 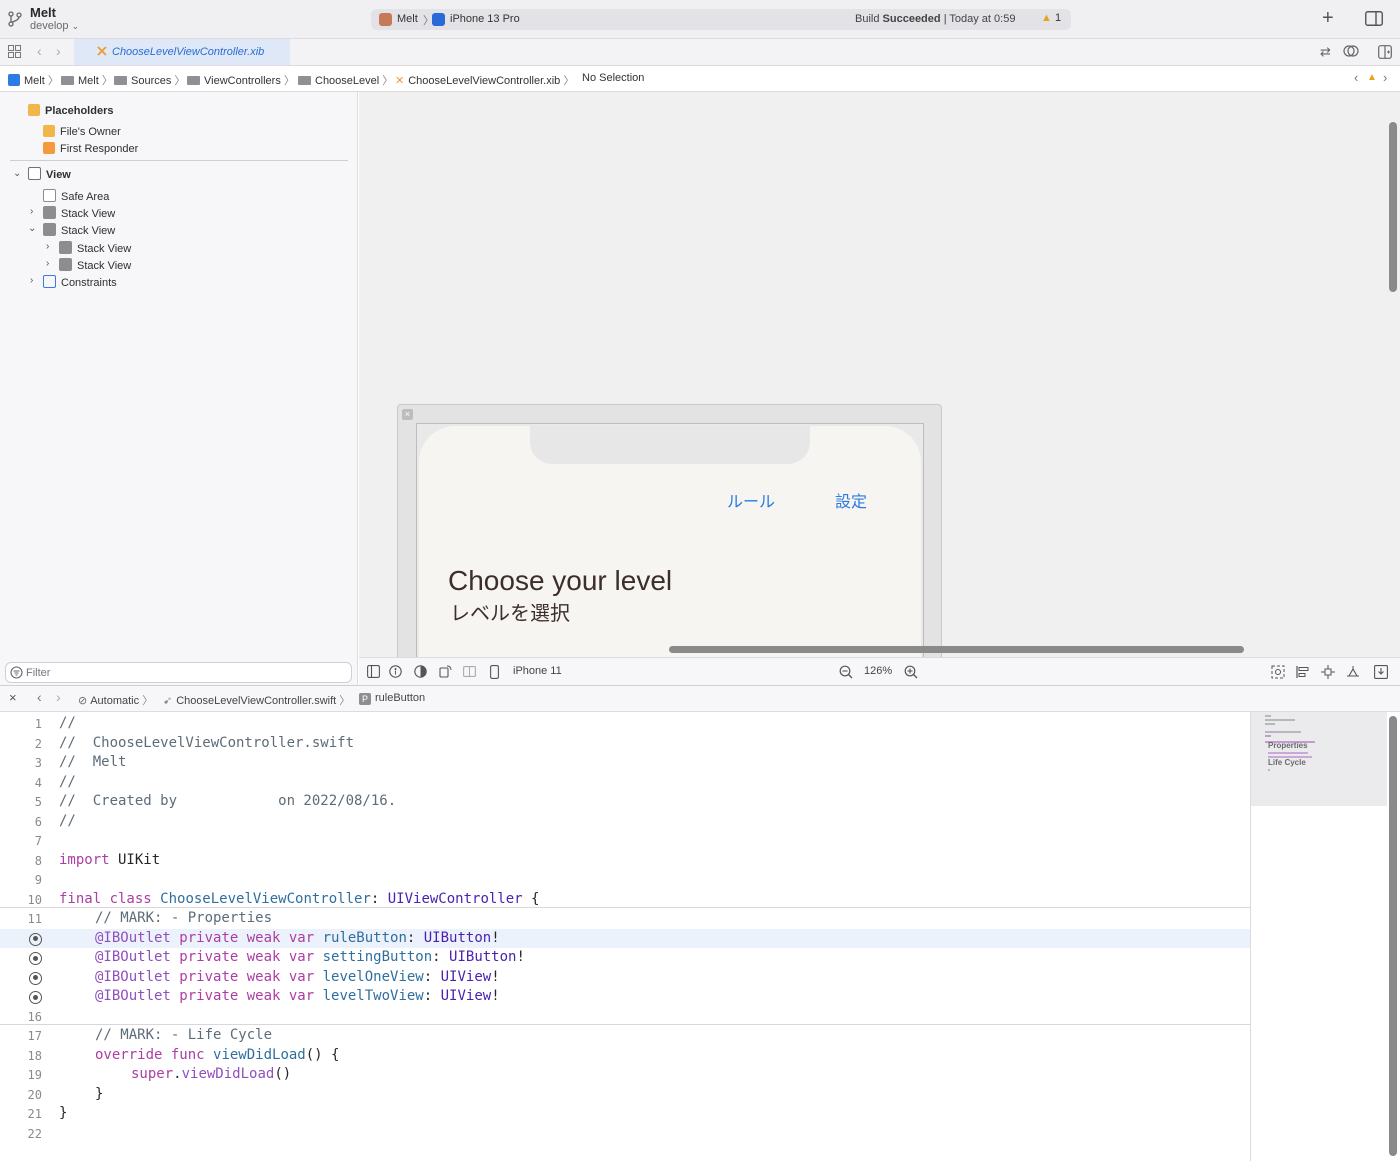 I want to click on add-editor-icon, so click(x=1385, y=52).